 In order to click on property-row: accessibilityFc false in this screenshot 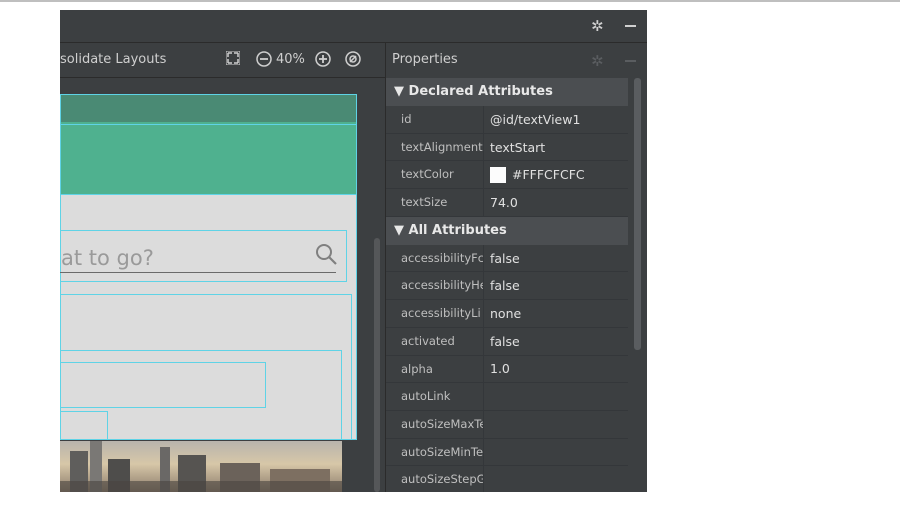, I will do `click(507, 258)`.